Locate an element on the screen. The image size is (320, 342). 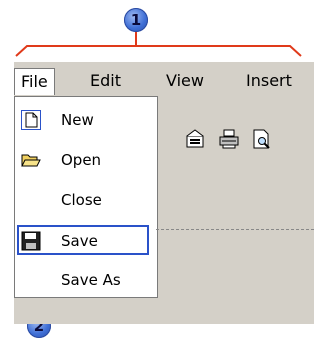
open-folder-icon is located at coordinates (31, 160).